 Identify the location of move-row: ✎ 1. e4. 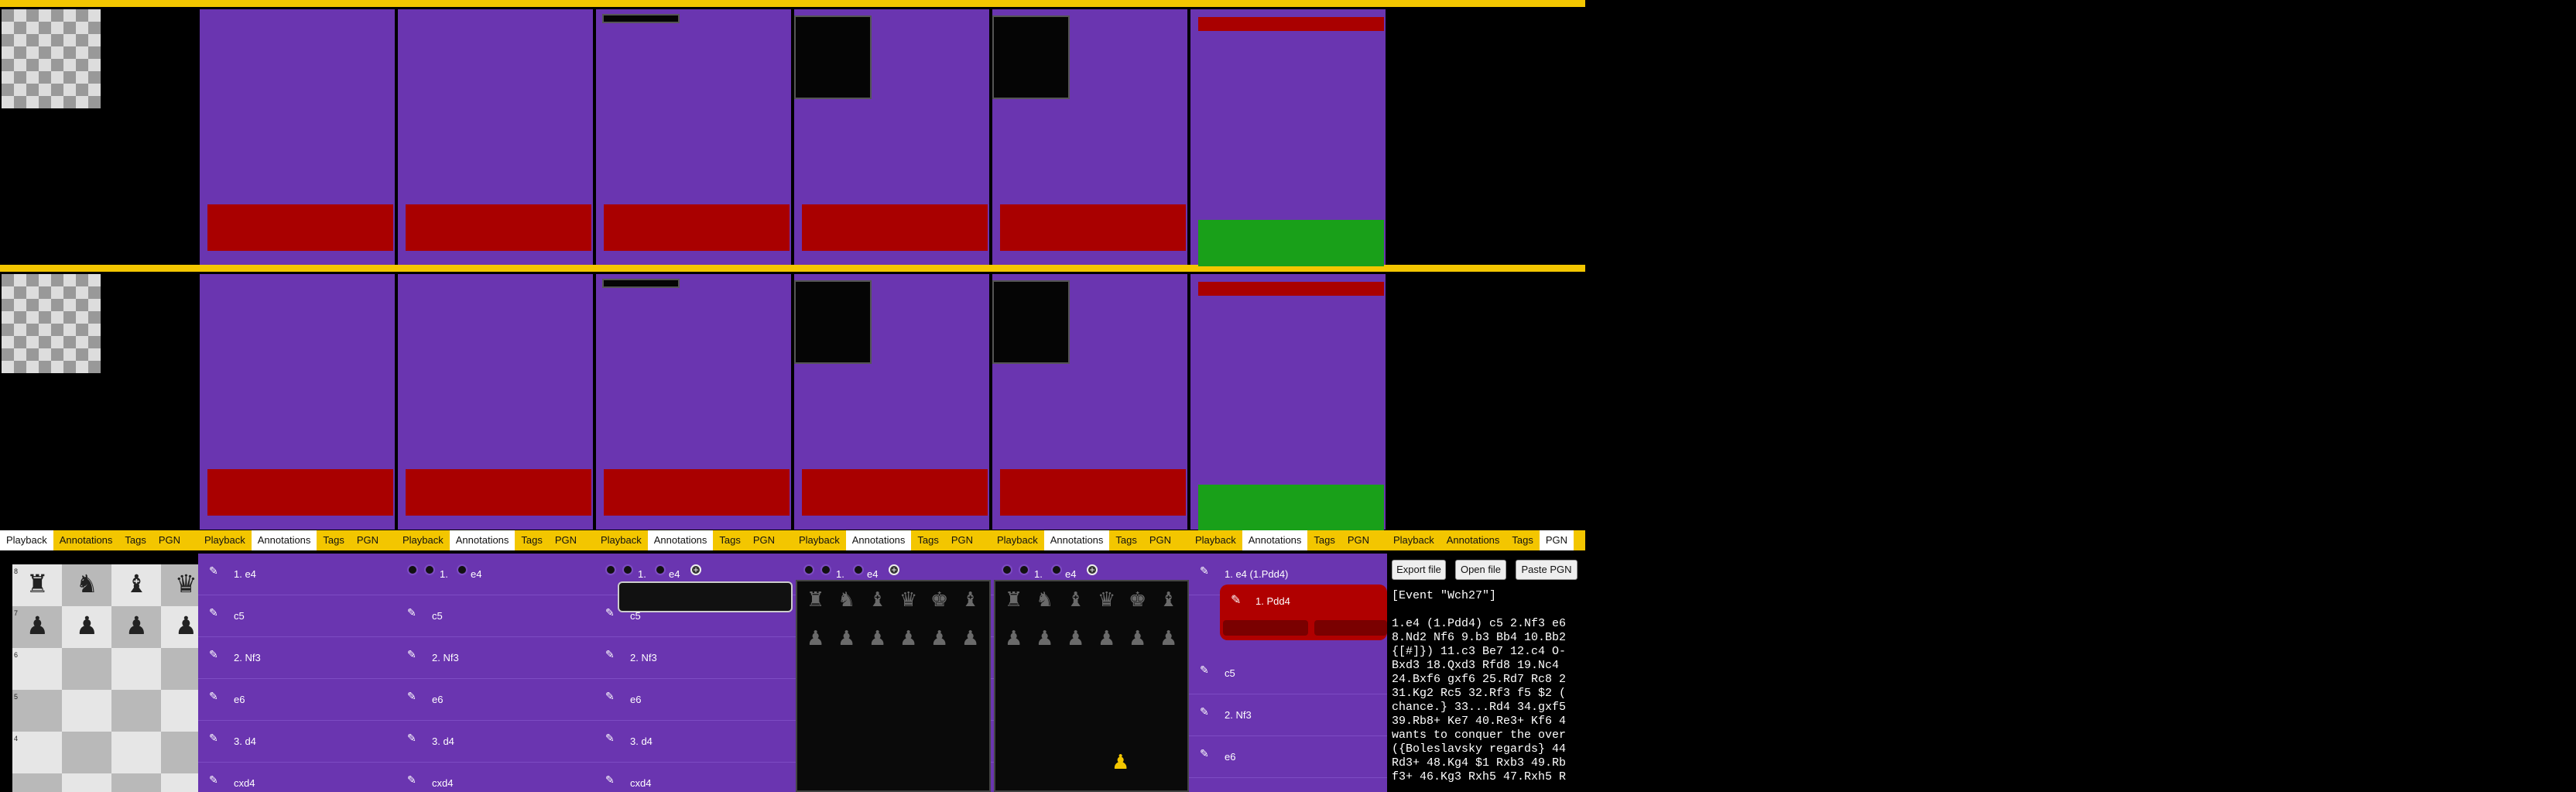
(297, 574).